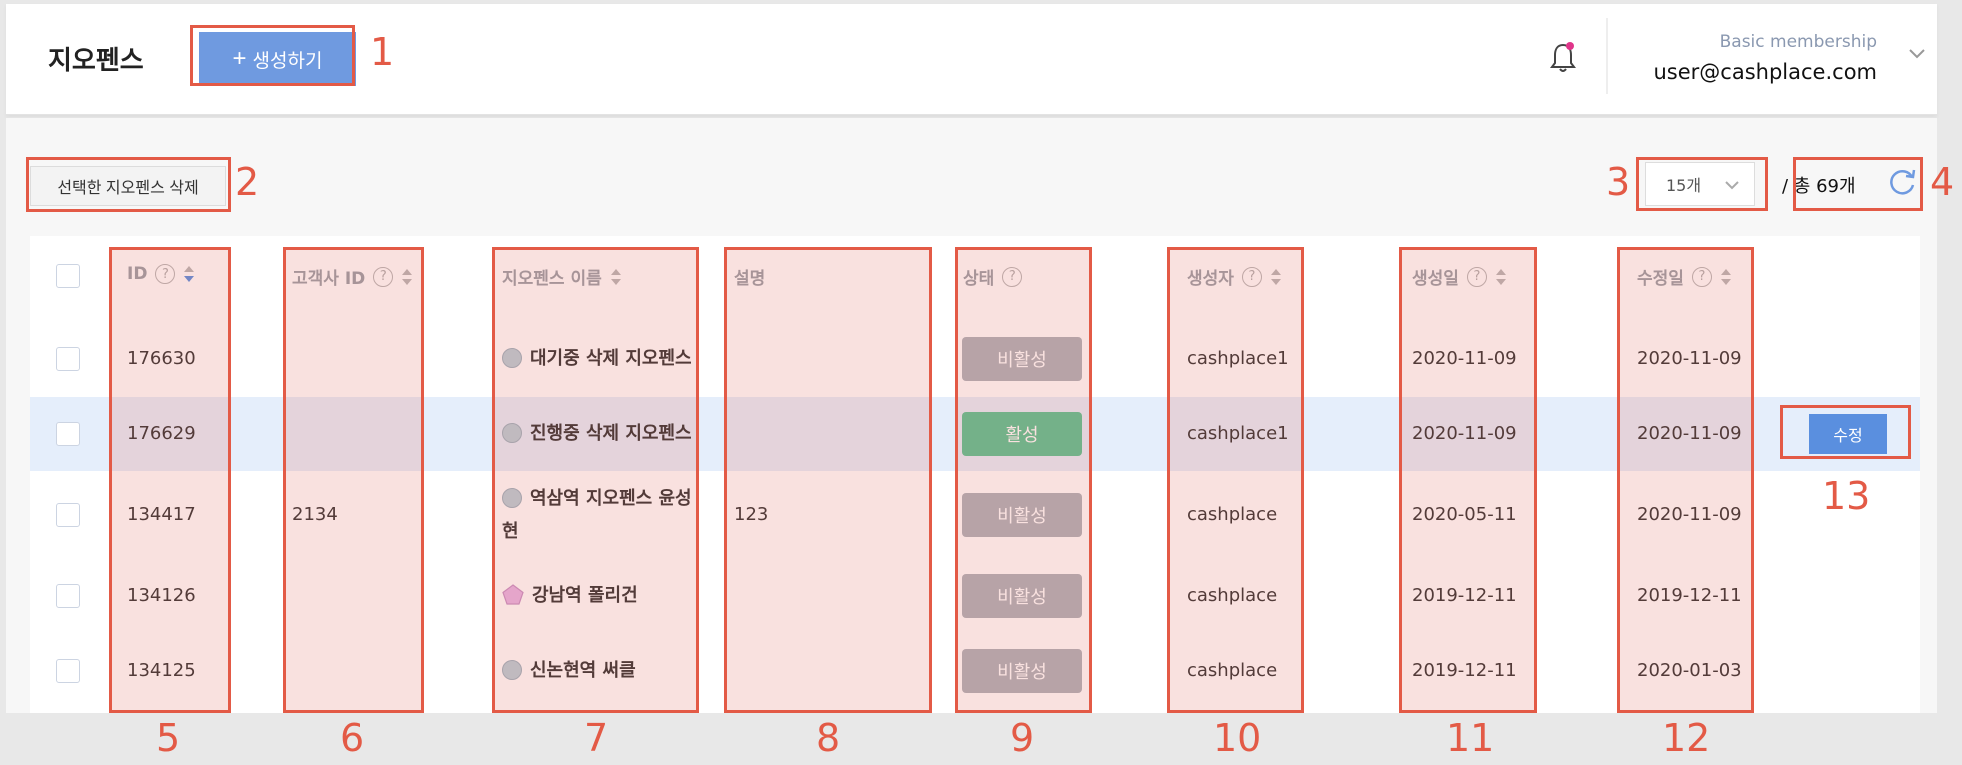 The height and width of the screenshot is (765, 1962). I want to click on notification-bell-icon, so click(1563, 58).